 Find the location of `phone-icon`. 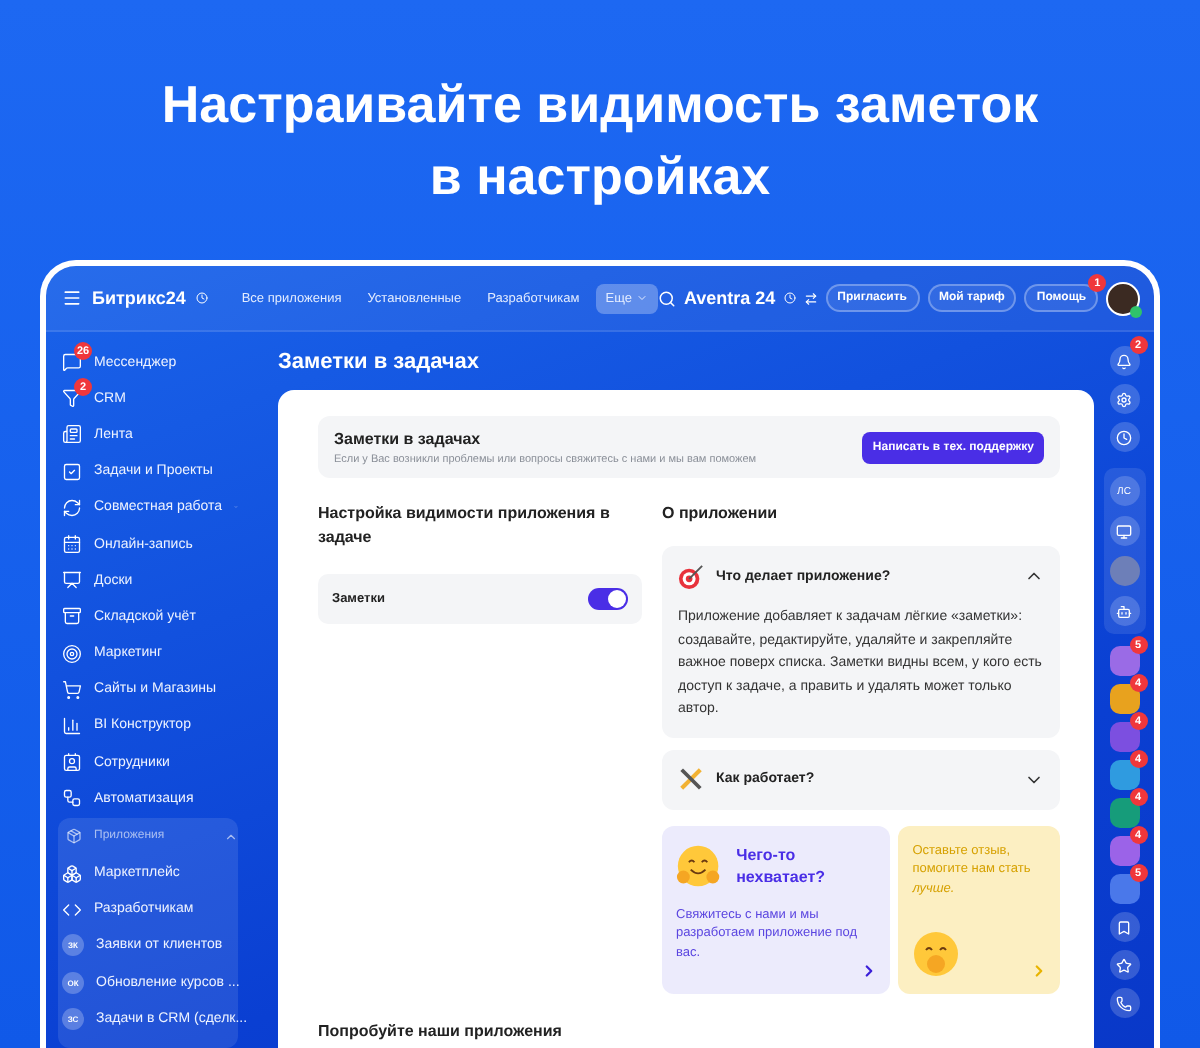

phone-icon is located at coordinates (1124, 1003).